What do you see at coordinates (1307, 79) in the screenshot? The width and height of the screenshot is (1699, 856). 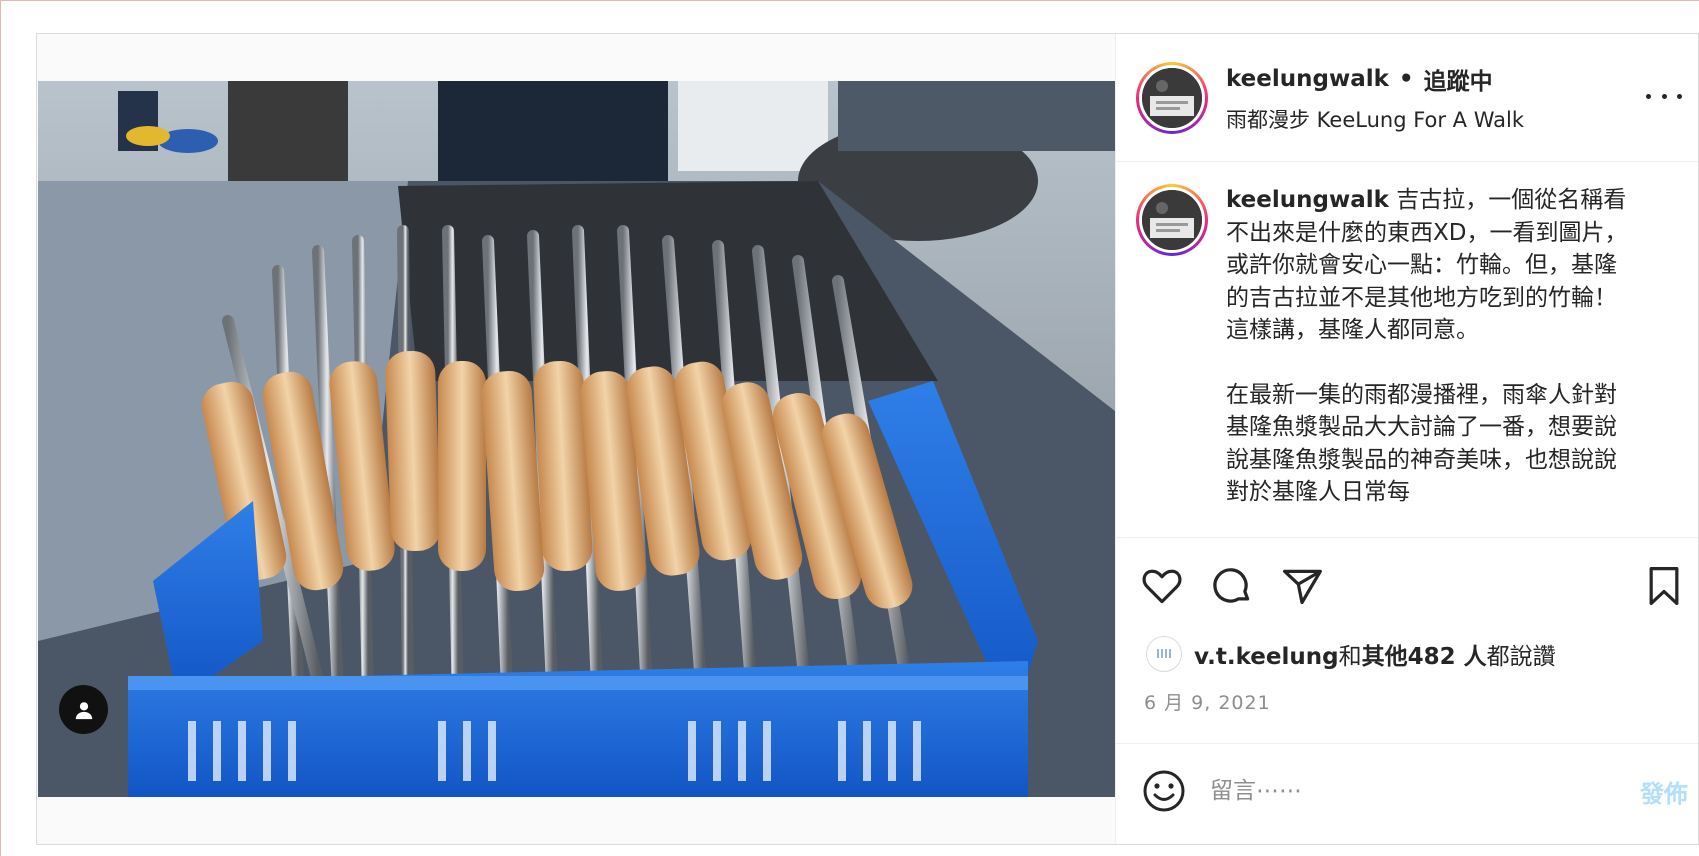 I see `header-username: keelungwalk` at bounding box center [1307, 79].